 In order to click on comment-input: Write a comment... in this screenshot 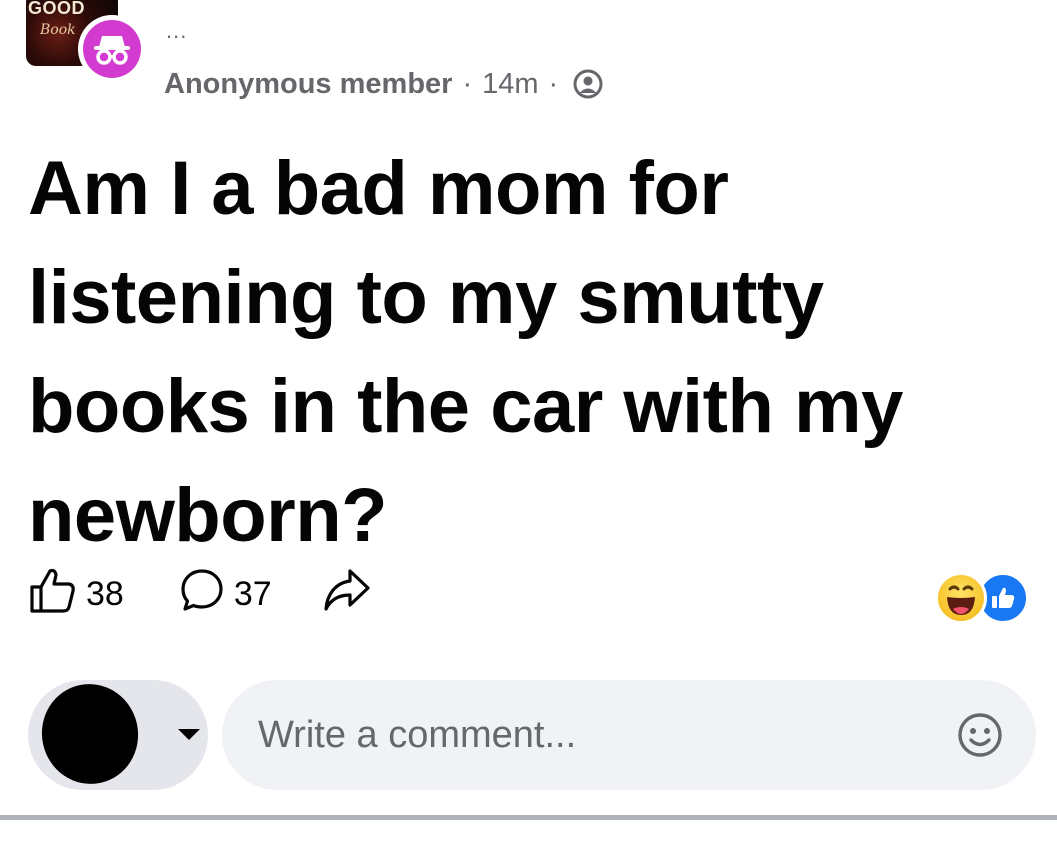, I will do `click(629, 735)`.